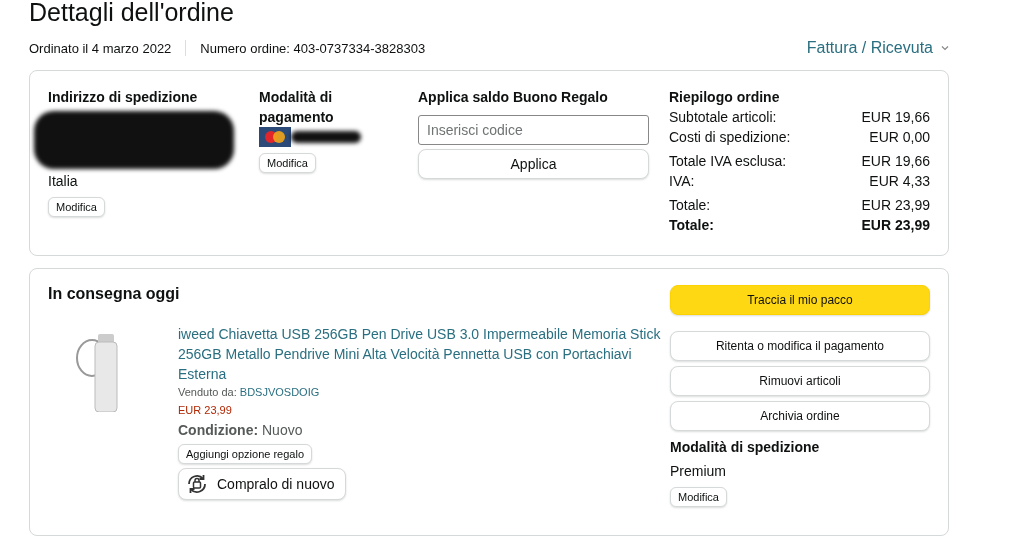 Image resolution: width=1025 pixels, height=541 pixels. Describe the element at coordinates (725, 97) in the screenshot. I see `section-heading: Riepilogo ordine` at that location.